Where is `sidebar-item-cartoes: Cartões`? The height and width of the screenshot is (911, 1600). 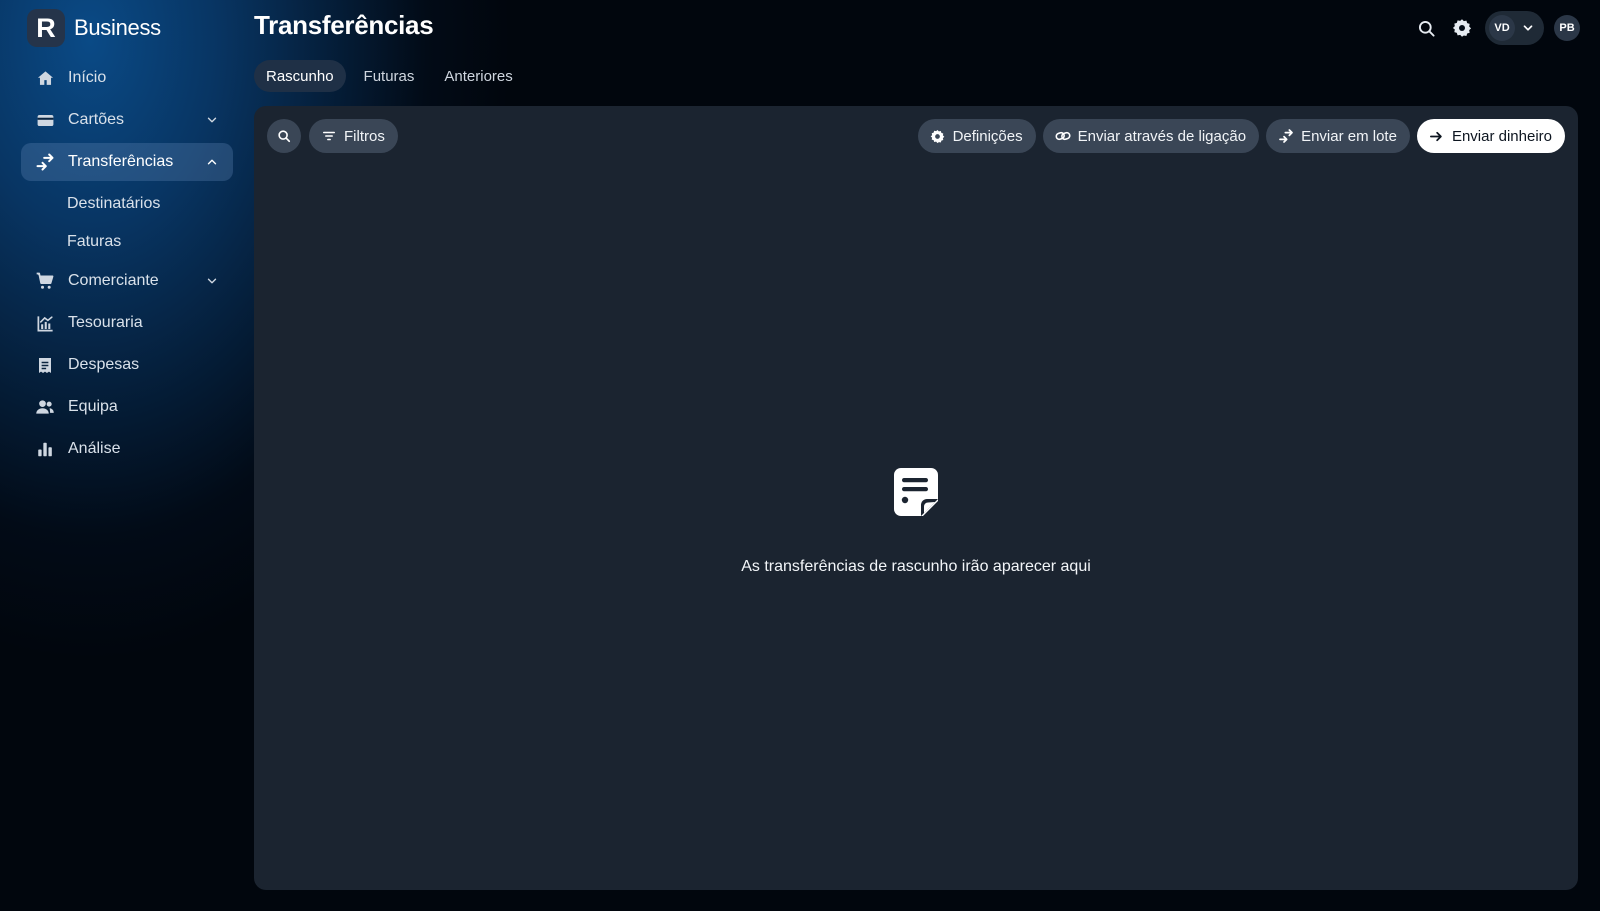
sidebar-item-cartoes: Cartões is located at coordinates (127, 120).